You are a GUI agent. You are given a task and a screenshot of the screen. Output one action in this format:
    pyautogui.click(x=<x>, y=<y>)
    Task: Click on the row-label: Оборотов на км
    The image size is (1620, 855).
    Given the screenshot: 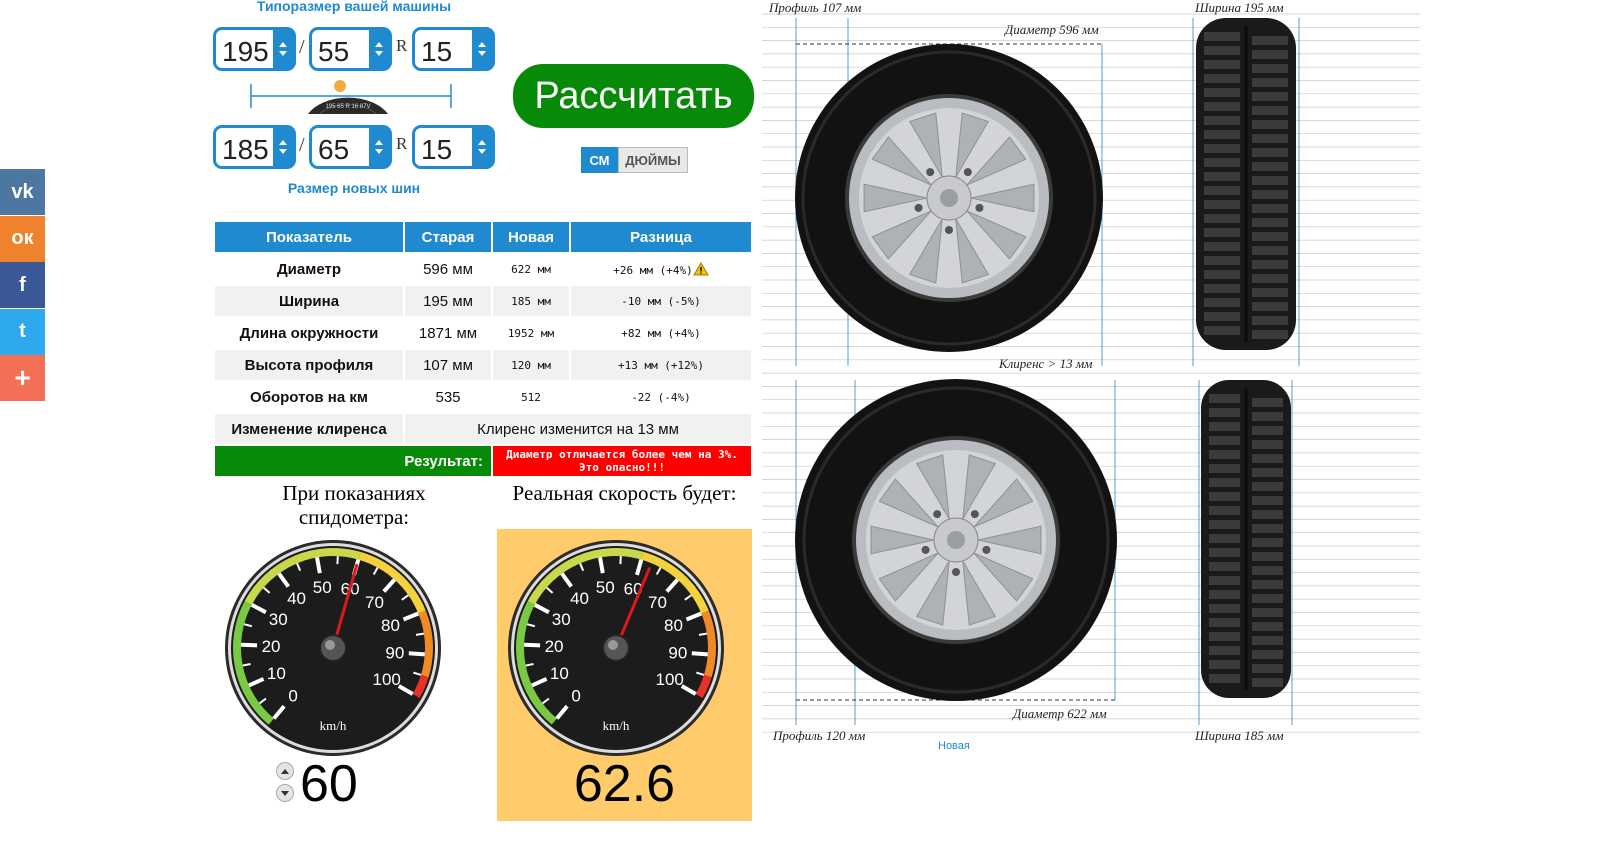 What is the action you would take?
    pyautogui.click(x=309, y=397)
    